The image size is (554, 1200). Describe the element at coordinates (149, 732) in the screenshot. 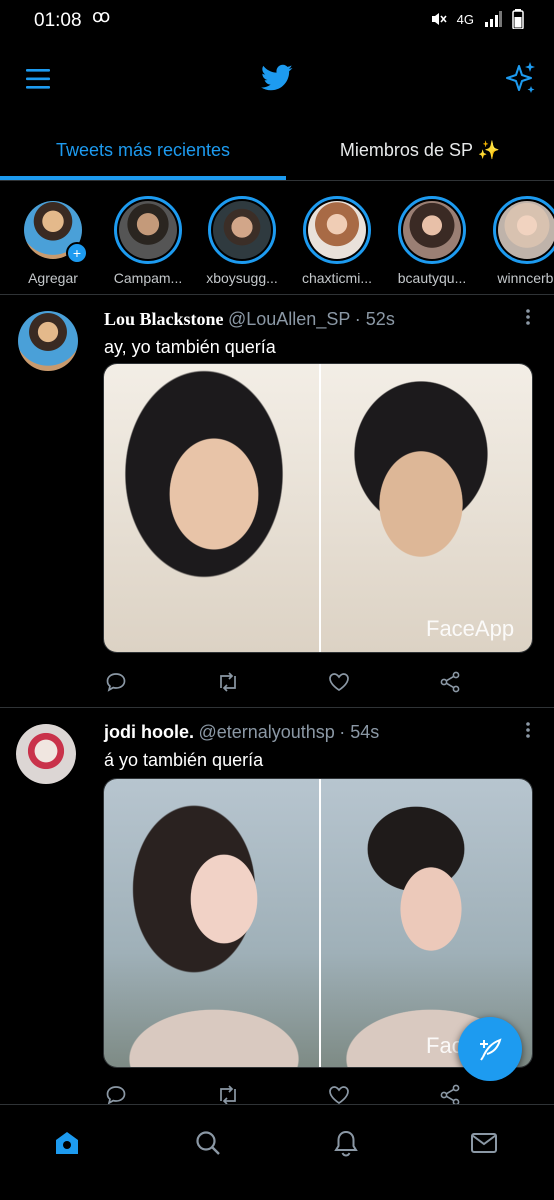

I see `display-name: jodi hoole.` at that location.